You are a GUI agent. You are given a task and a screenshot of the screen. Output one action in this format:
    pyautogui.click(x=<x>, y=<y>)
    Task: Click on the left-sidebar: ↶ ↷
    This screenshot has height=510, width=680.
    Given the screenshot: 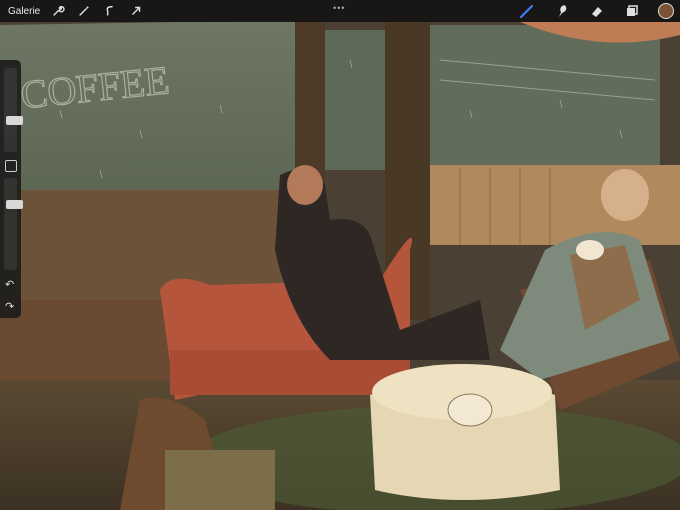 What is the action you would take?
    pyautogui.click(x=11, y=189)
    